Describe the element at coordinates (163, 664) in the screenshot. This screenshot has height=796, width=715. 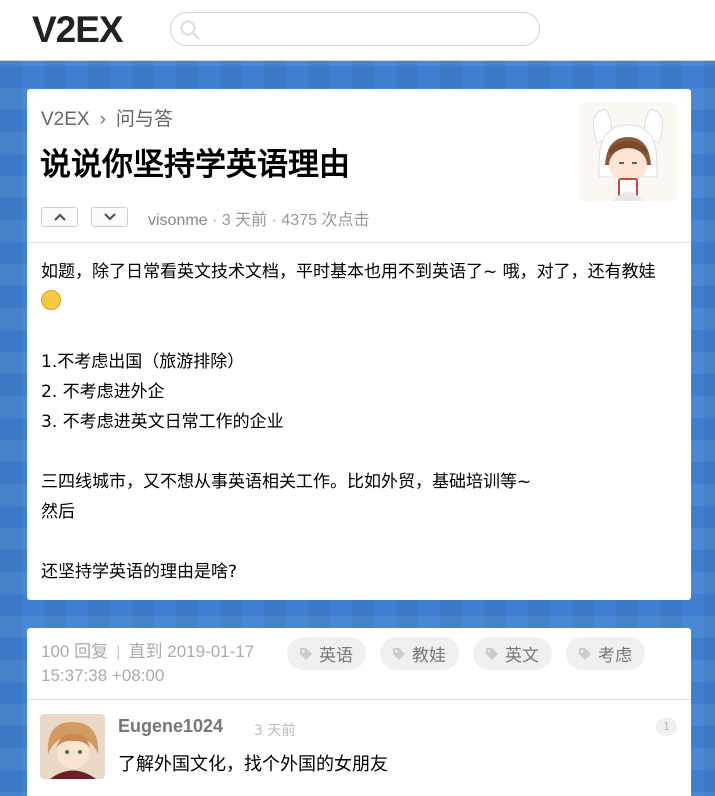
I see `reply-summary: 100 回复 | 直到 2019-01-17 15:37:38 +08:00` at that location.